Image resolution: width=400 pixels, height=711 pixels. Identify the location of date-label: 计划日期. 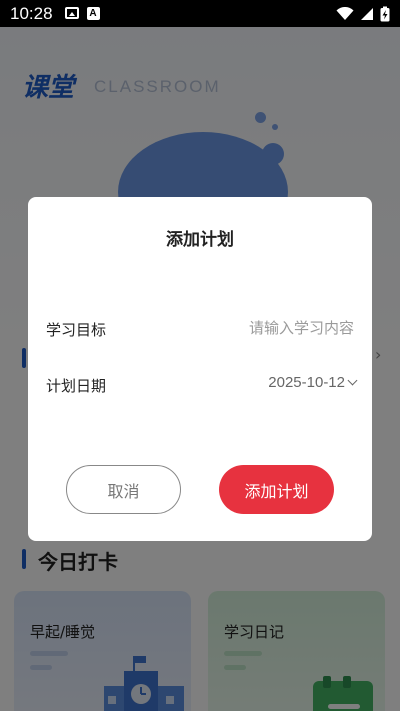
(76, 386).